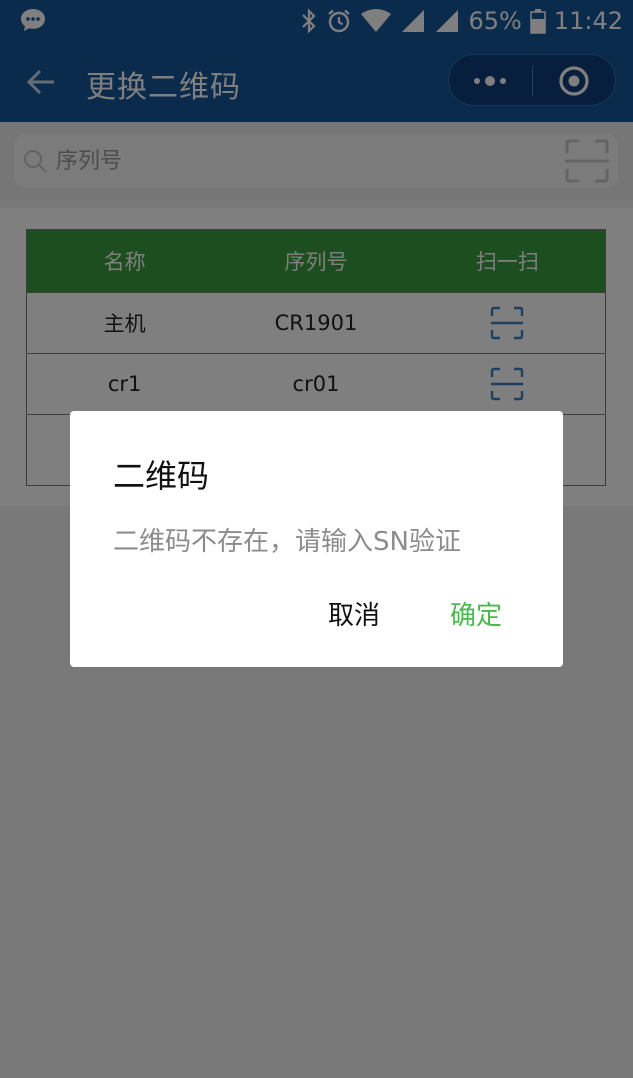  What do you see at coordinates (354, 613) in the screenshot?
I see `cancel-button: 取消` at bounding box center [354, 613].